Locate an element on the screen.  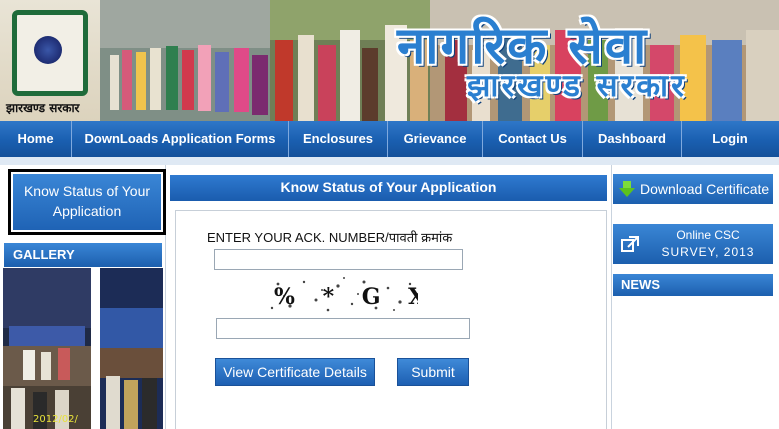
gallery-photo-1: 2012/02/ is located at coordinates (47, 348).